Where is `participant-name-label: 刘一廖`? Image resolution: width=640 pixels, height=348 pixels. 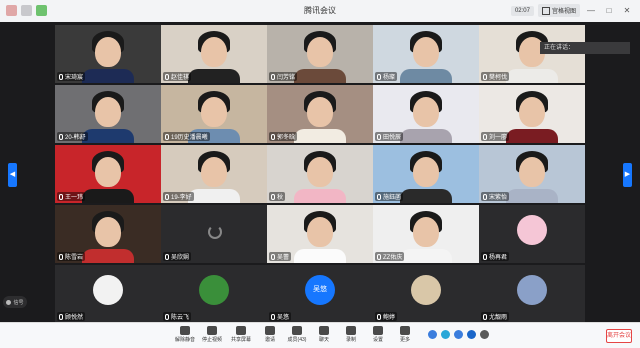 participant-name-label: 刘一廖 is located at coordinates (498, 138).